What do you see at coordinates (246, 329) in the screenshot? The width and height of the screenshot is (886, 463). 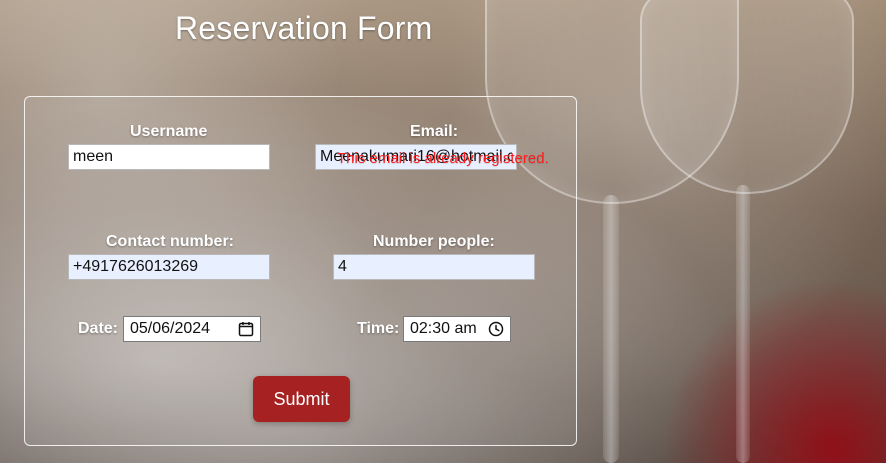 I see `calendar-icon` at bounding box center [246, 329].